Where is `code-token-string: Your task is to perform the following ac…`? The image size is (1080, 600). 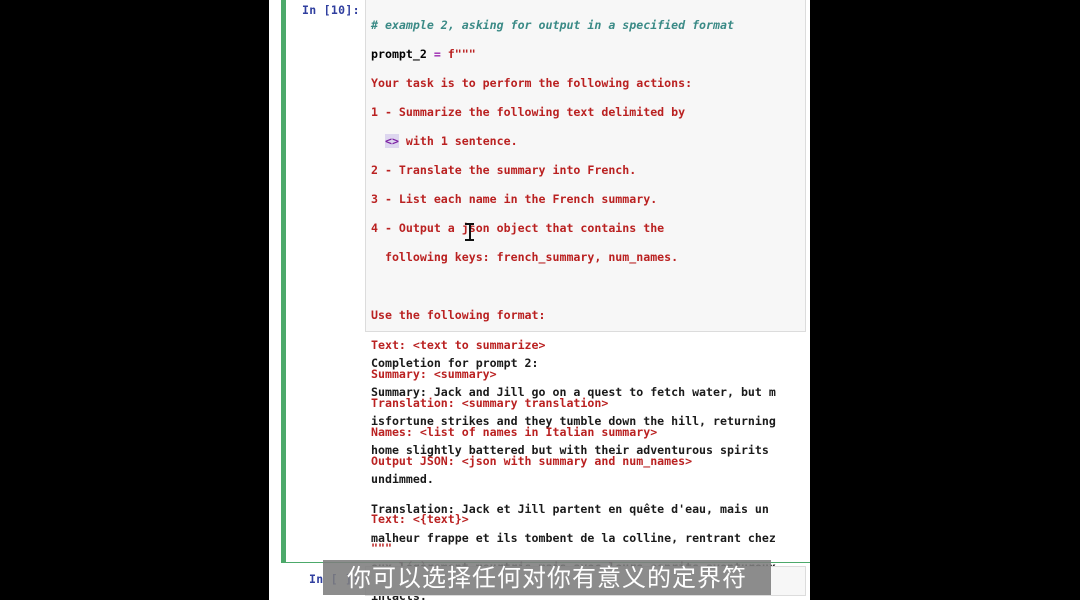
code-token-string: Your task is to perform the following ac… is located at coordinates (532, 82).